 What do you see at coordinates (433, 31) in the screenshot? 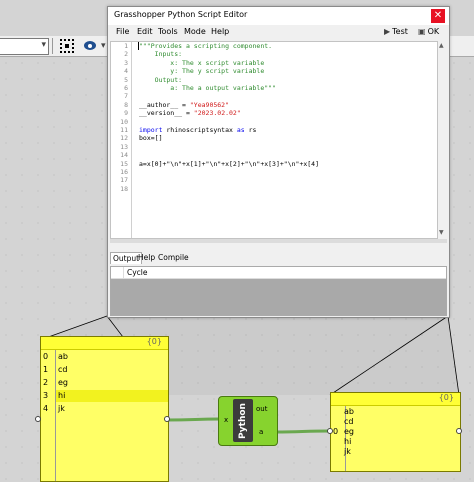
I see `ok-label: OK` at bounding box center [433, 31].